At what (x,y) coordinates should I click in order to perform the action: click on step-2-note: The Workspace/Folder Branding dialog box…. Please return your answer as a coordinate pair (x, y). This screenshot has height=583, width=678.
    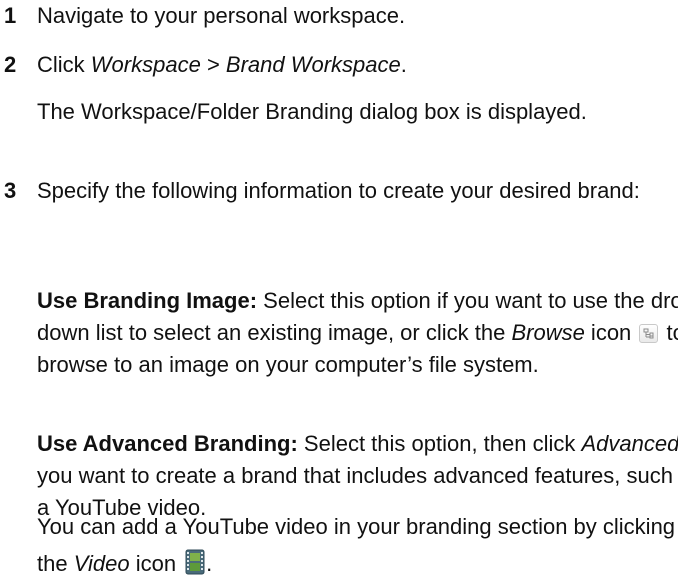
    Looking at the image, I should click on (338, 112).